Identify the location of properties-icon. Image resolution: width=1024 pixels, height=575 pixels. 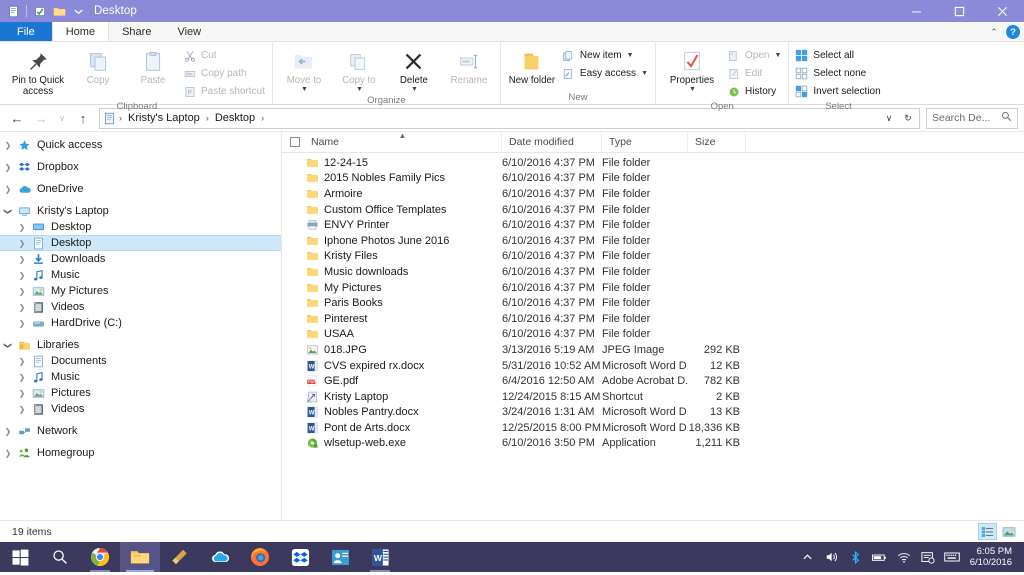
(13, 11).